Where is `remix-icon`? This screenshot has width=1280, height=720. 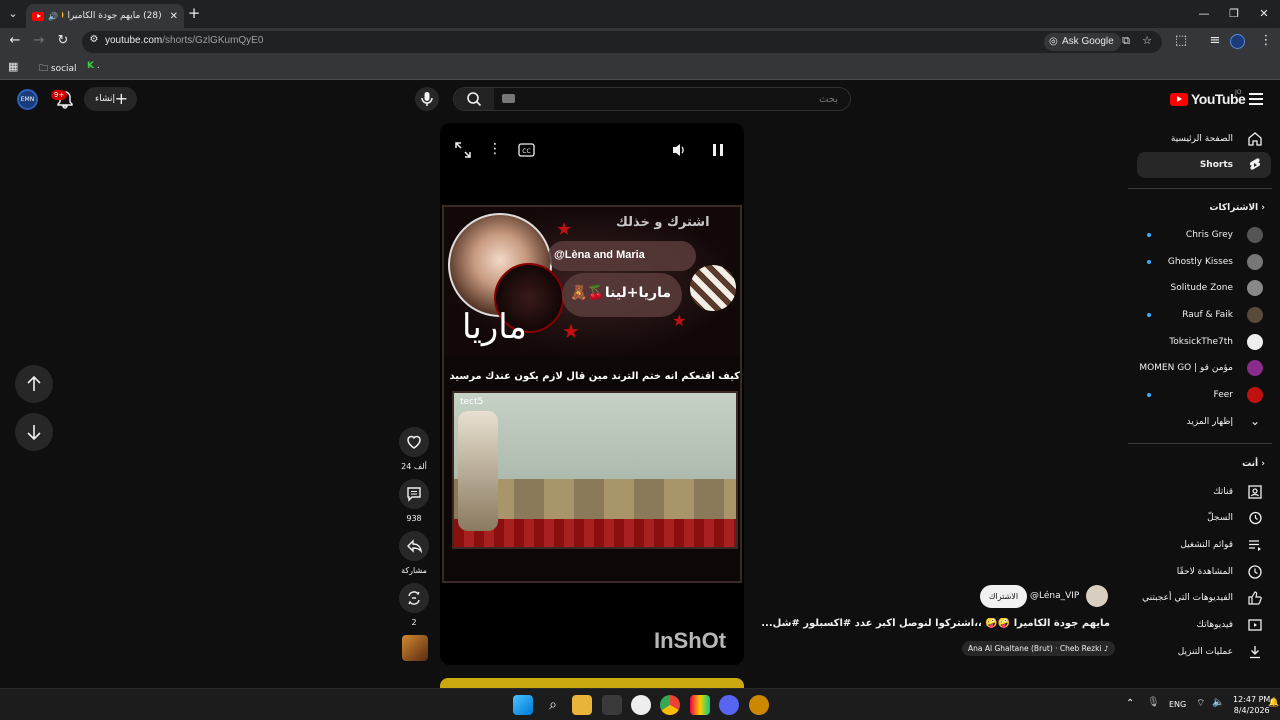
remix-icon is located at coordinates (414, 598).